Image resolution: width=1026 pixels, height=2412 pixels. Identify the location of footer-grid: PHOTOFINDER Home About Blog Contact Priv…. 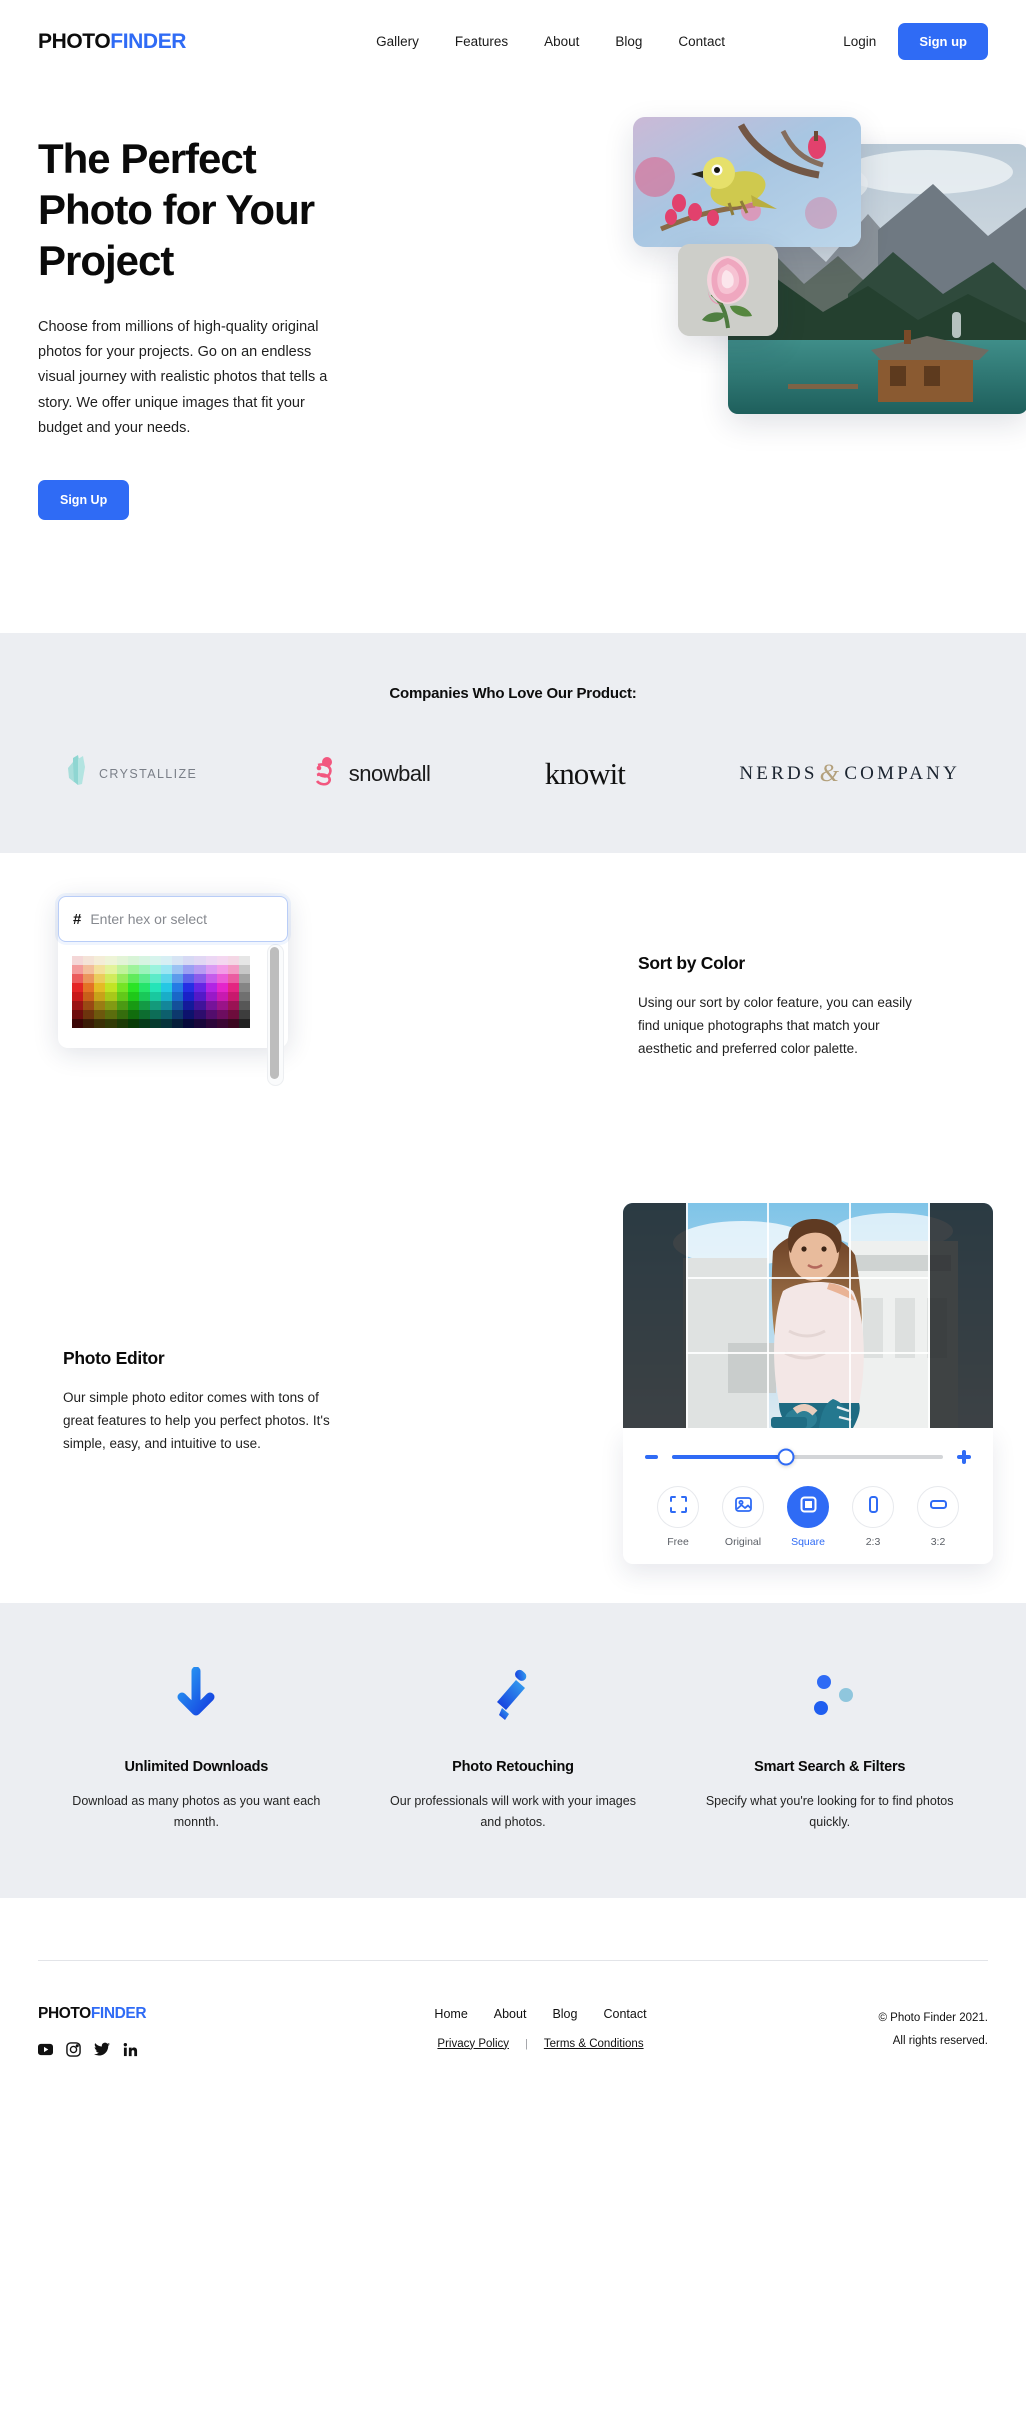
(513, 2031).